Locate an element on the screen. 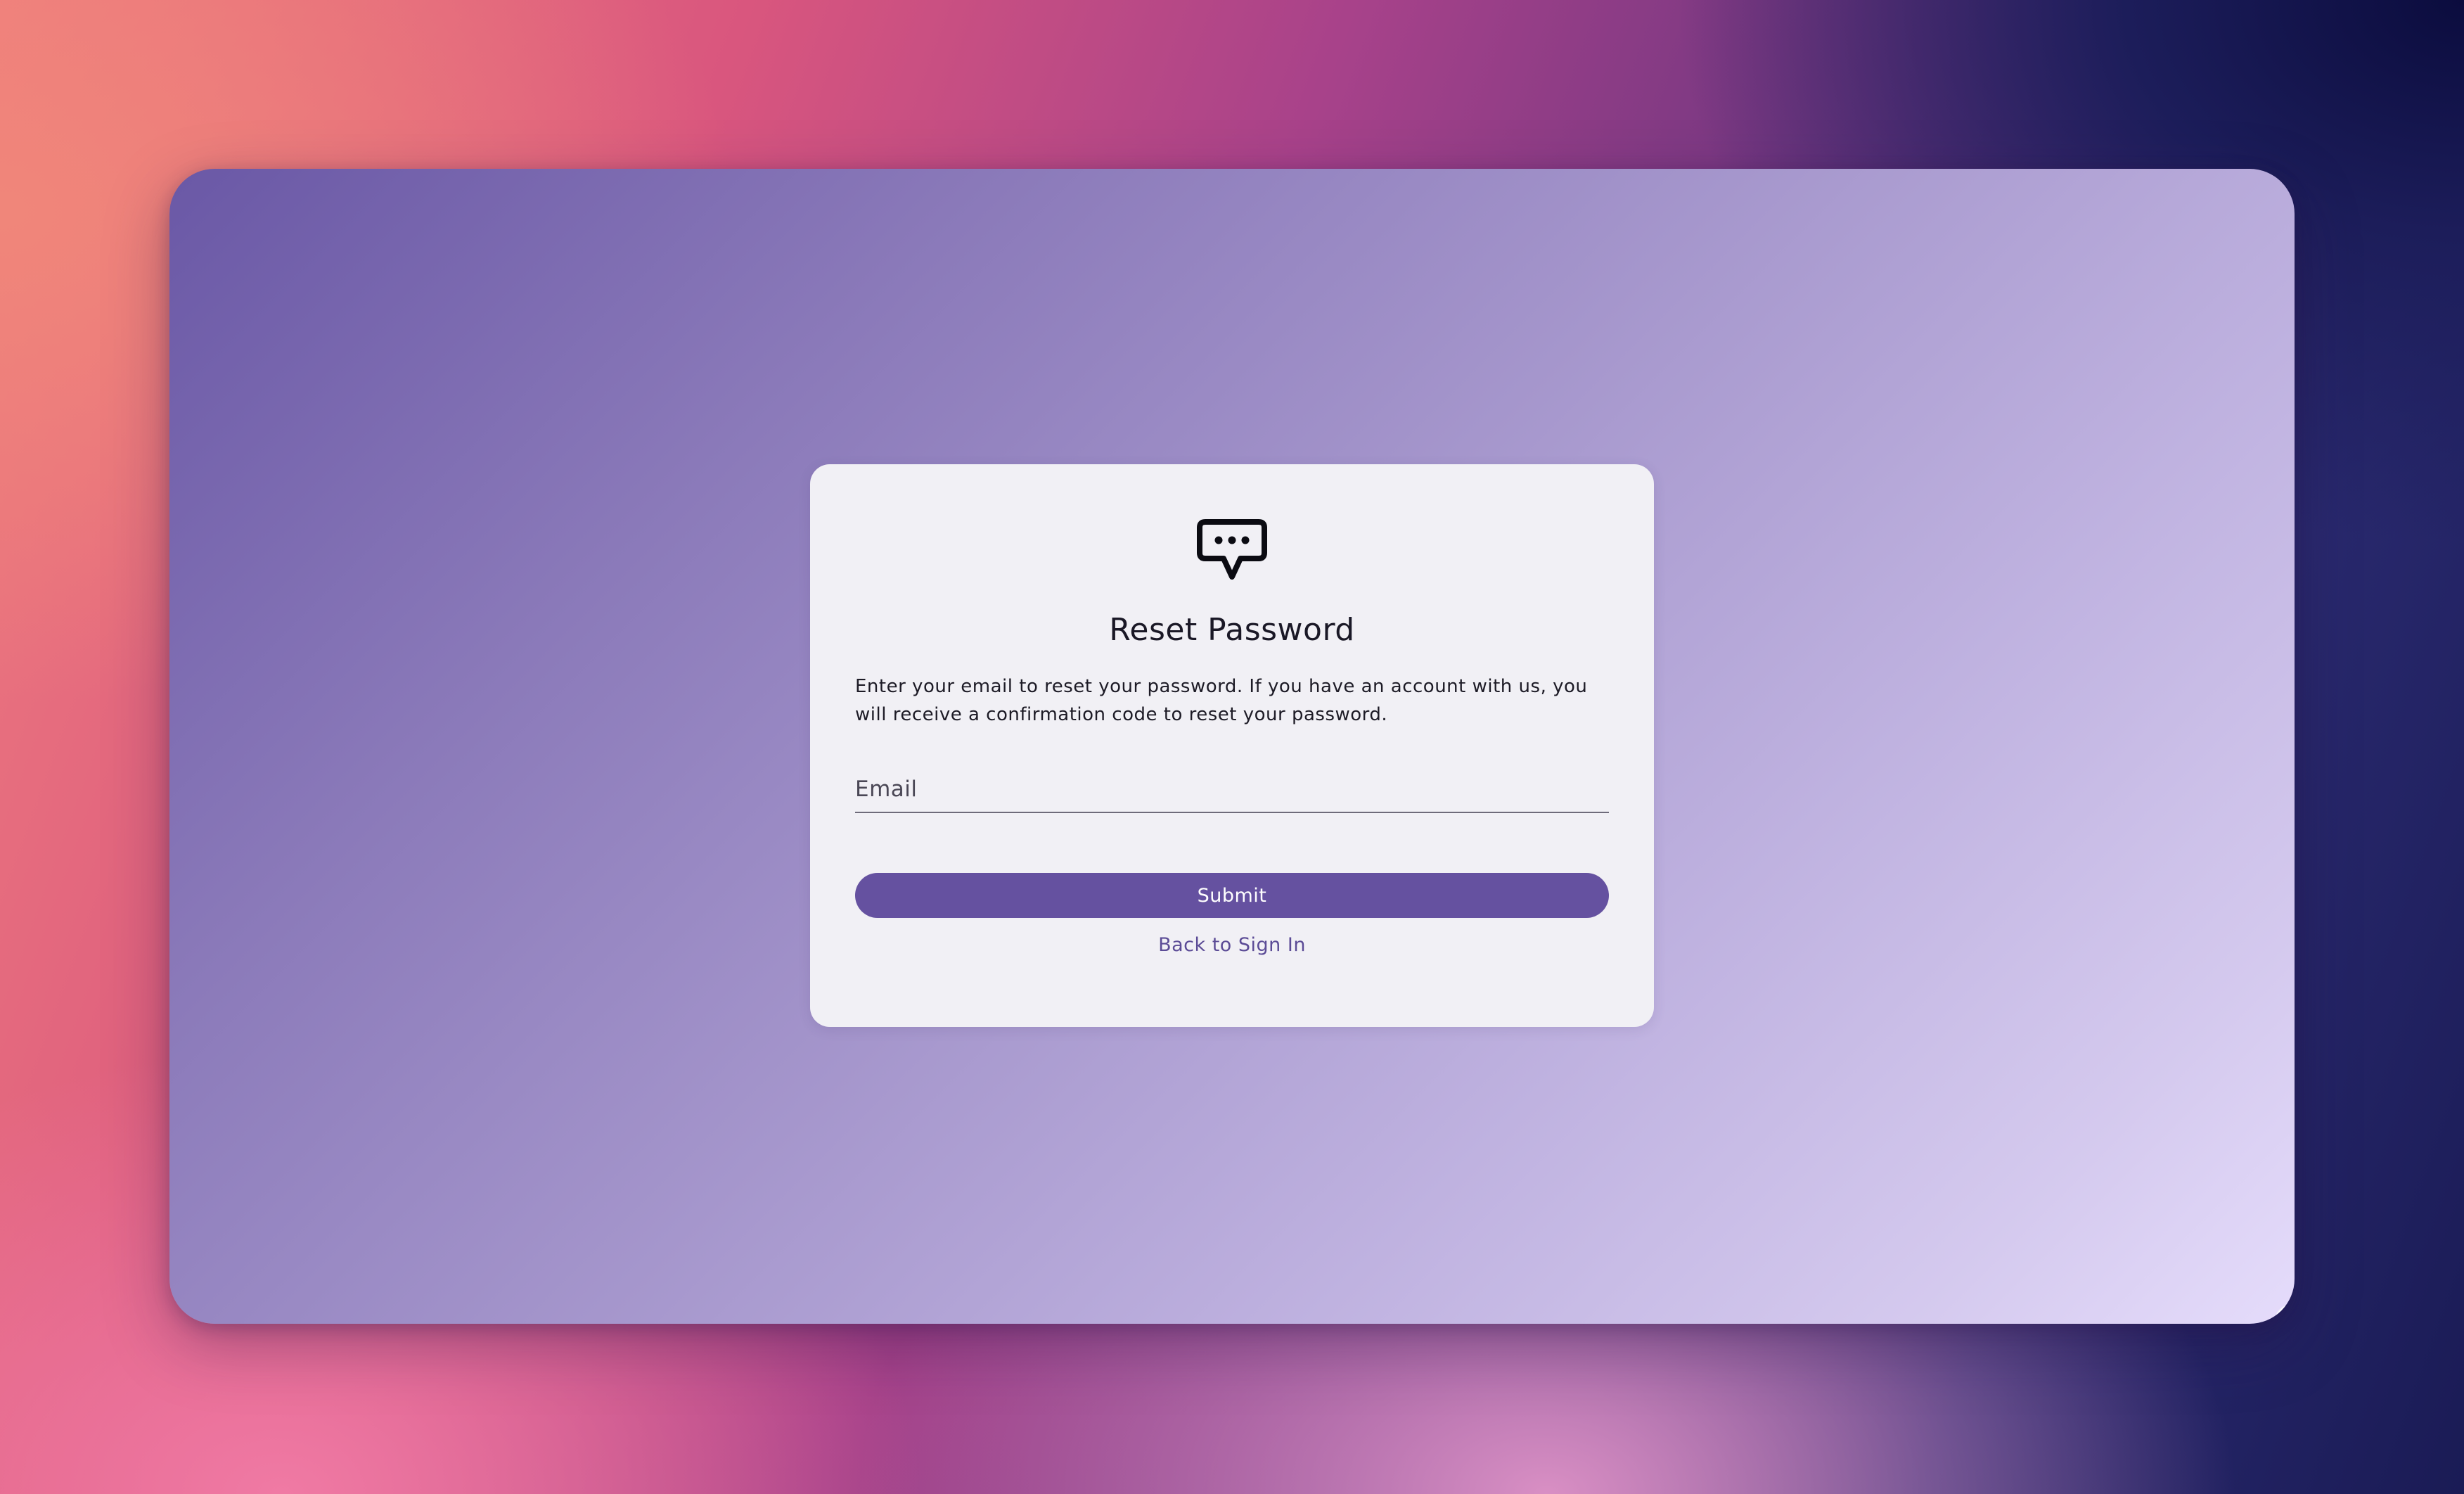 Image resolution: width=2464 pixels, height=1494 pixels. email-field-container is located at coordinates (1232, 790).